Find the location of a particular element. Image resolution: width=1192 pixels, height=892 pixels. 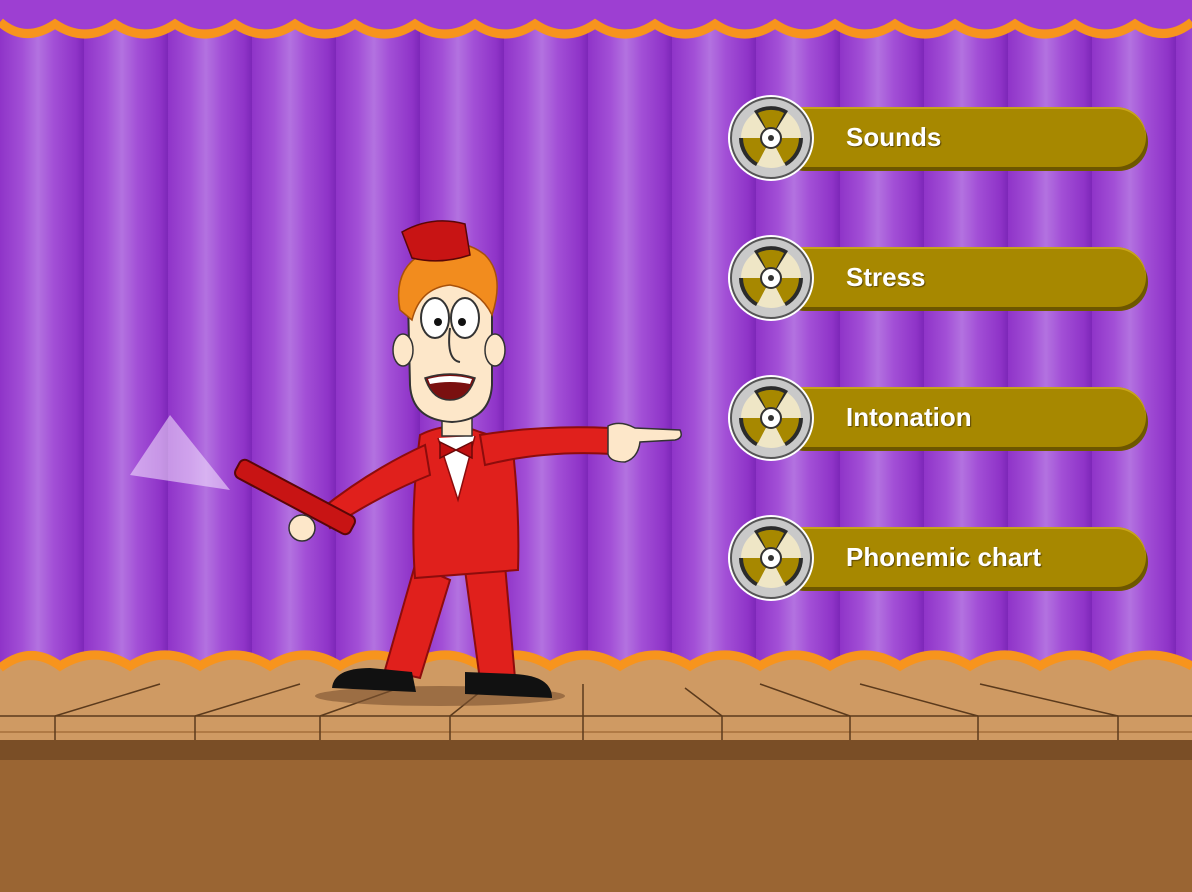

menu-item-intonation: Intonation is located at coordinates (938, 418).